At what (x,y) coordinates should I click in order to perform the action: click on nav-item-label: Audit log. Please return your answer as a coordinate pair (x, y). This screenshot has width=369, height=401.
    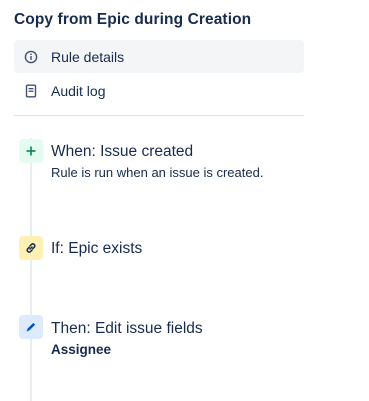
    Looking at the image, I should click on (78, 90).